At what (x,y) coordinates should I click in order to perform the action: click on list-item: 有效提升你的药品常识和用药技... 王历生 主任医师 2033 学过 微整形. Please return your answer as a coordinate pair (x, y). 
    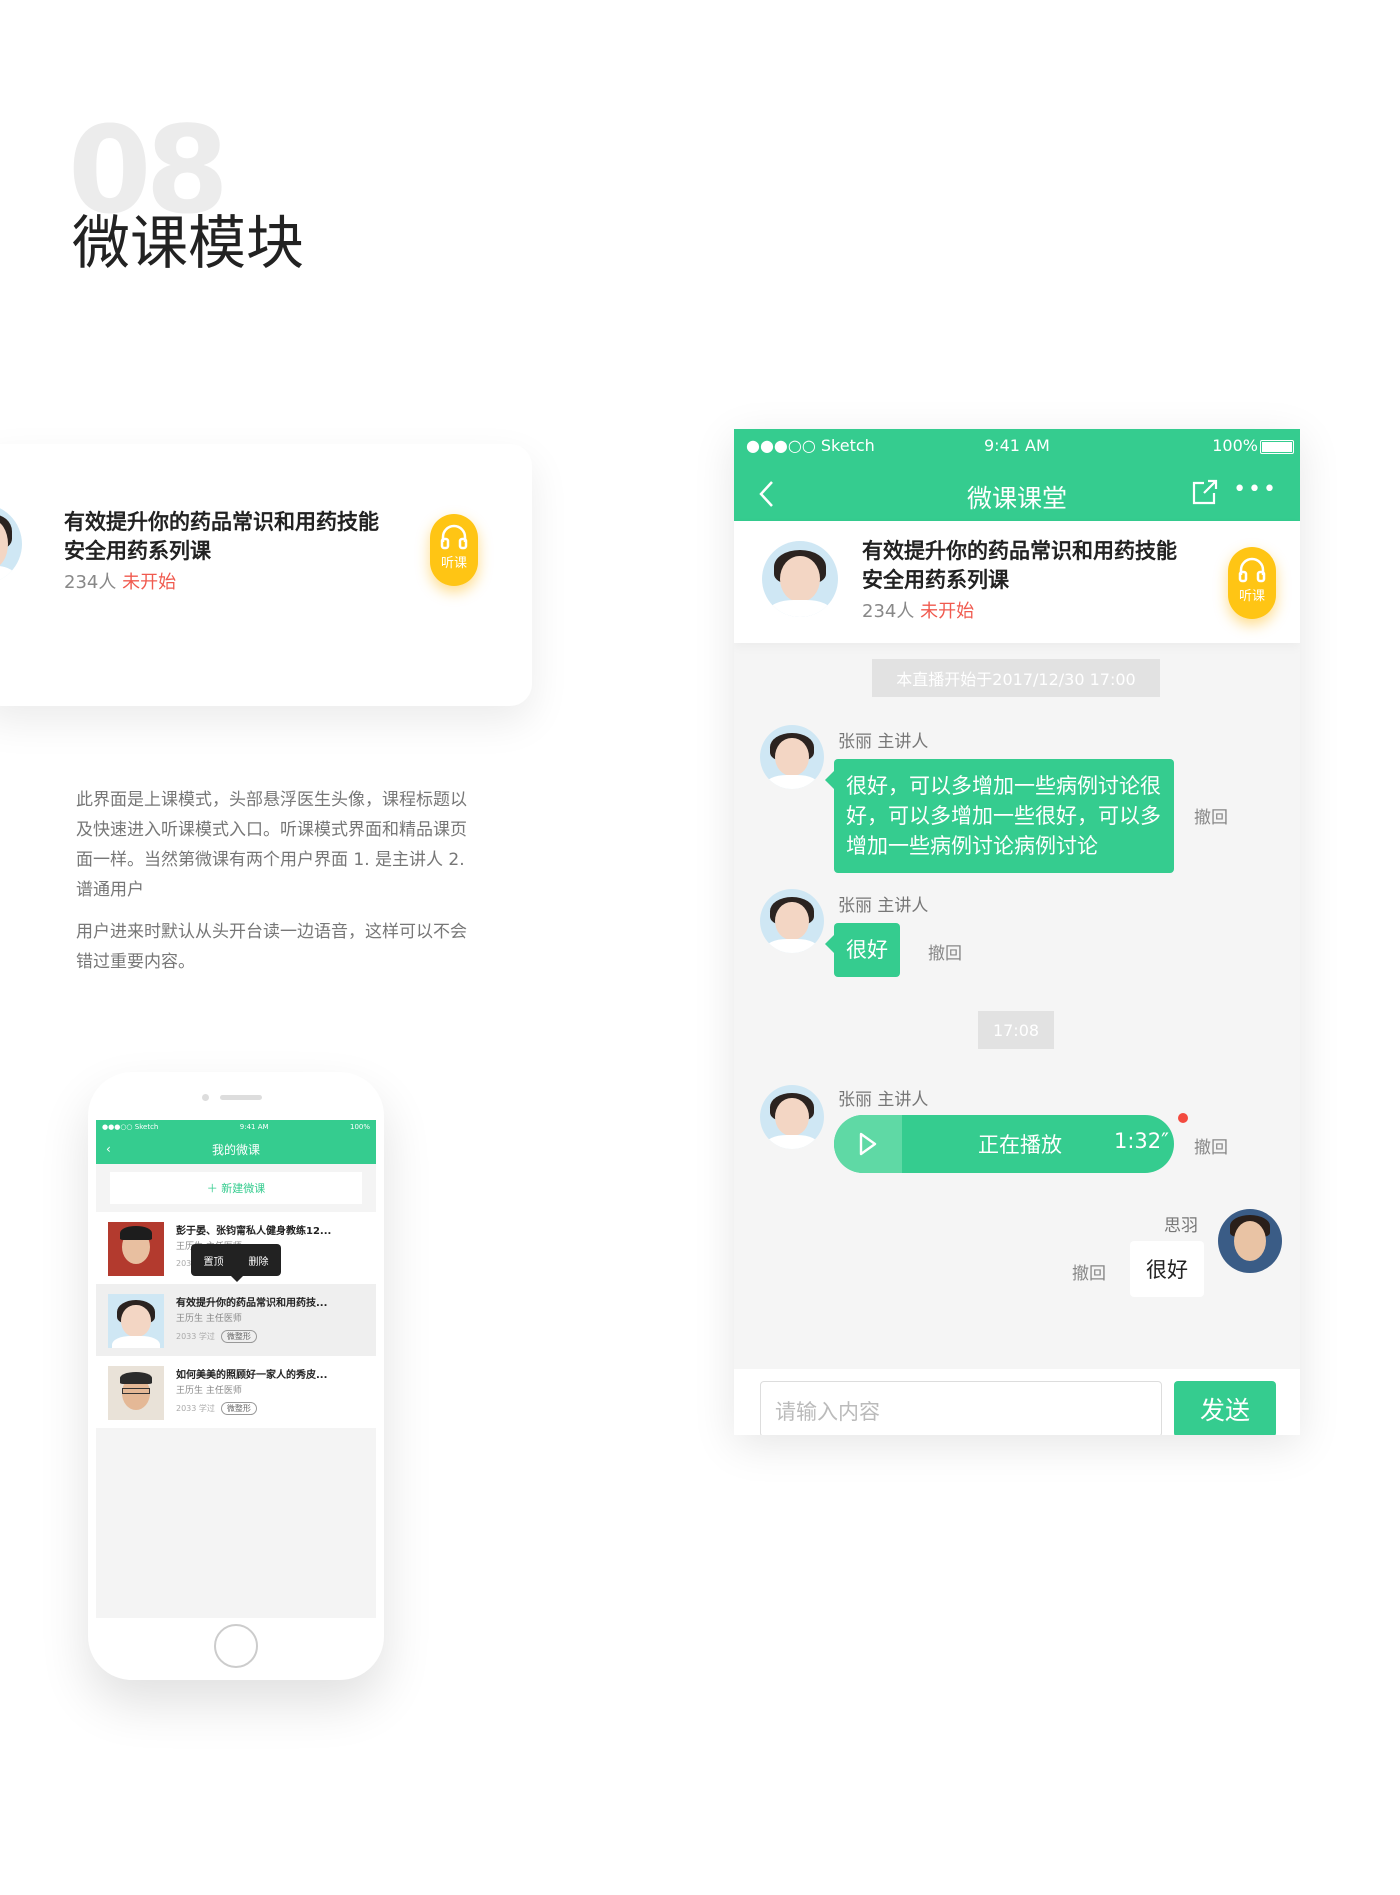
    Looking at the image, I should click on (236, 1320).